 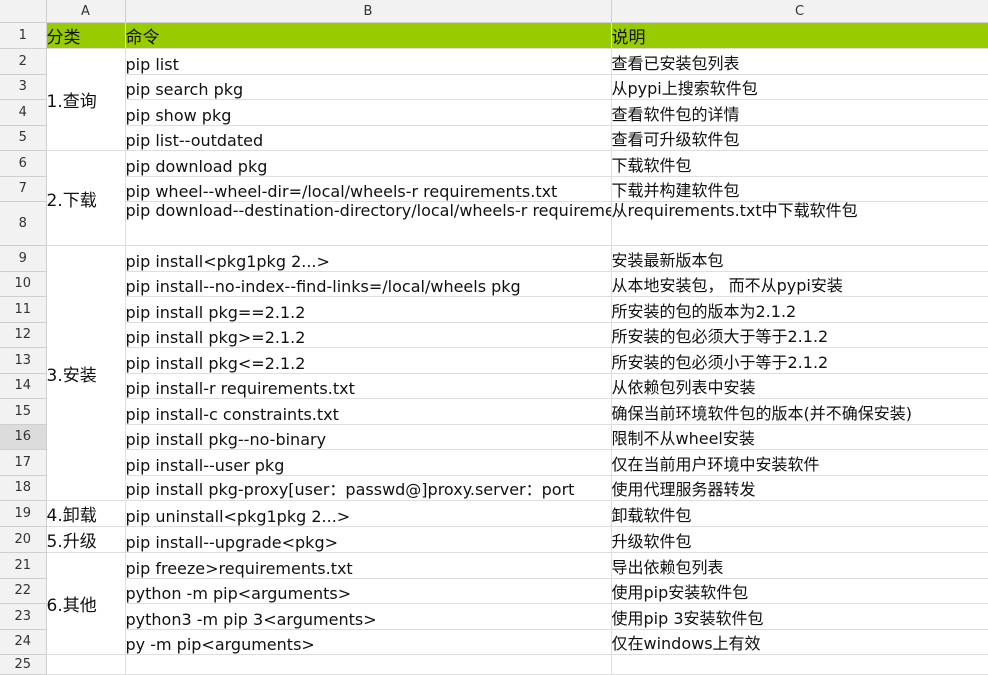 What do you see at coordinates (368, 35) in the screenshot?
I see `cell-command-header: 命令` at bounding box center [368, 35].